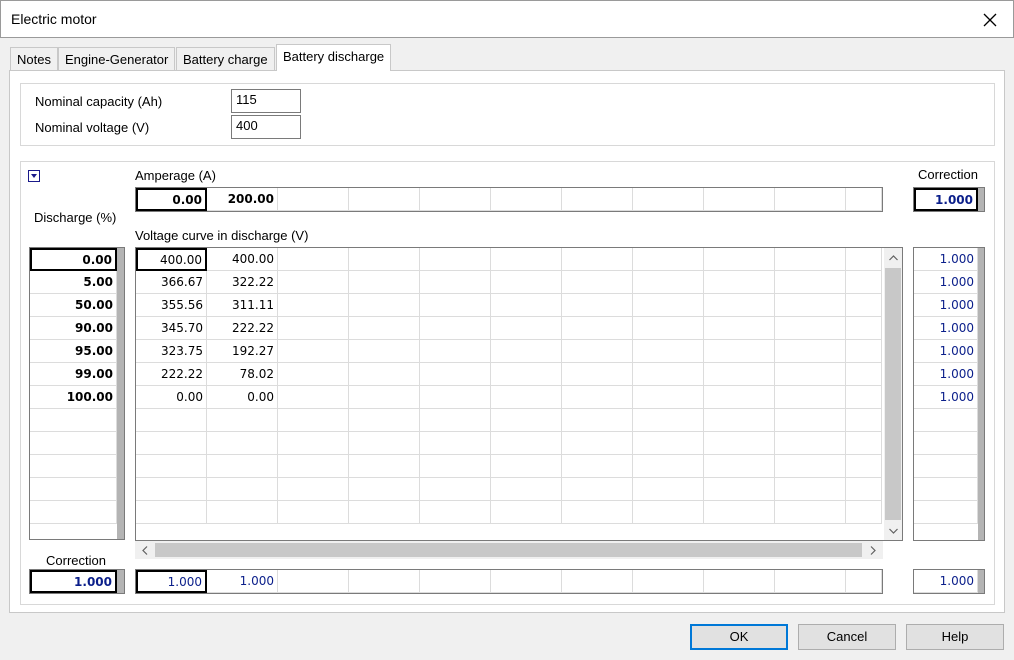  Describe the element at coordinates (171, 199) in the screenshot. I see `amperage-cell: 0.00` at that location.